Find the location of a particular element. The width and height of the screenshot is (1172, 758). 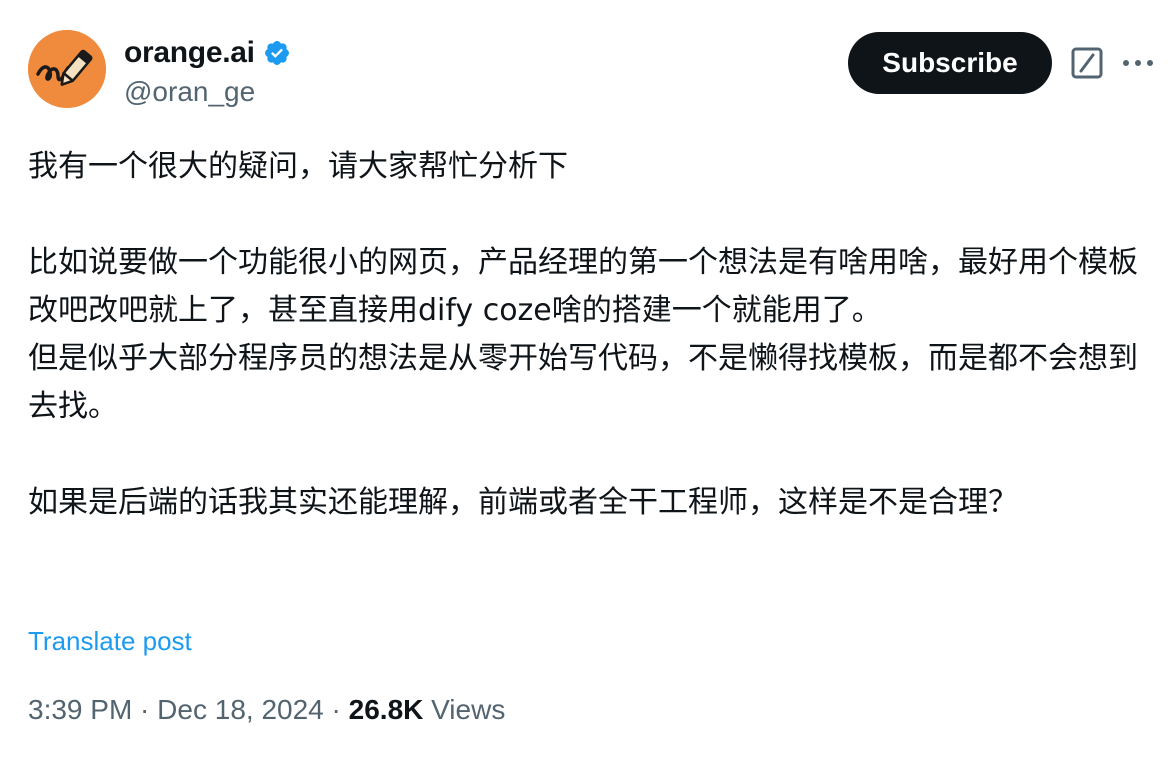

author-avatar is located at coordinates (67, 69).